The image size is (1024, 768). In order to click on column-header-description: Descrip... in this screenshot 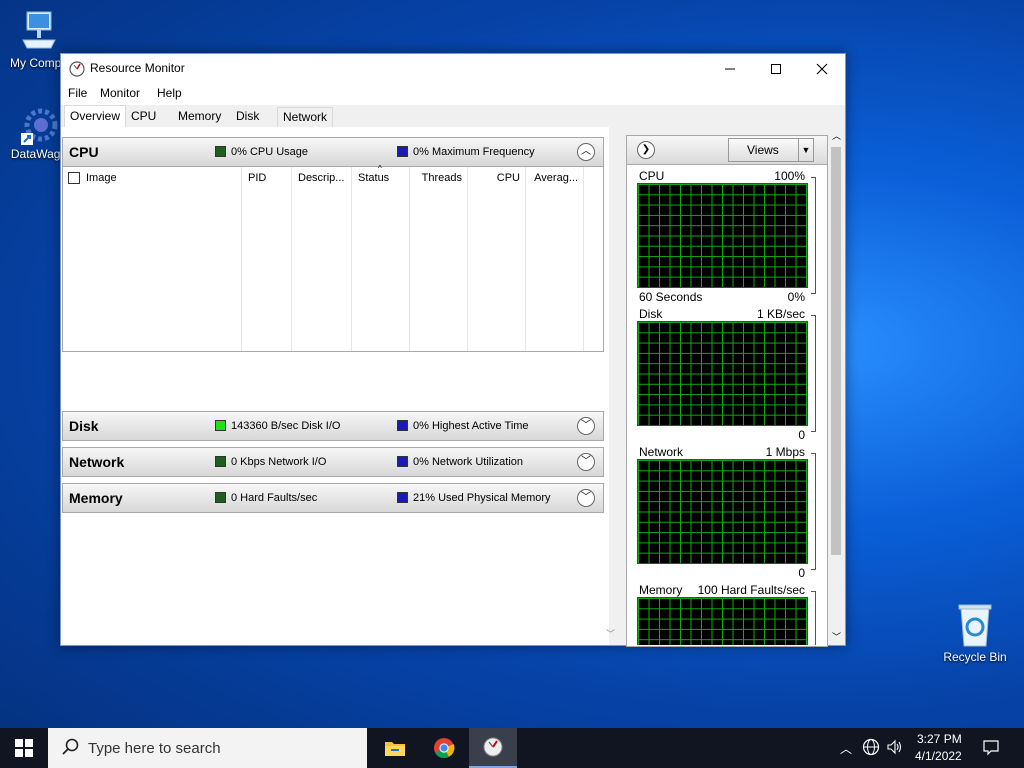, I will do `click(321, 178)`.